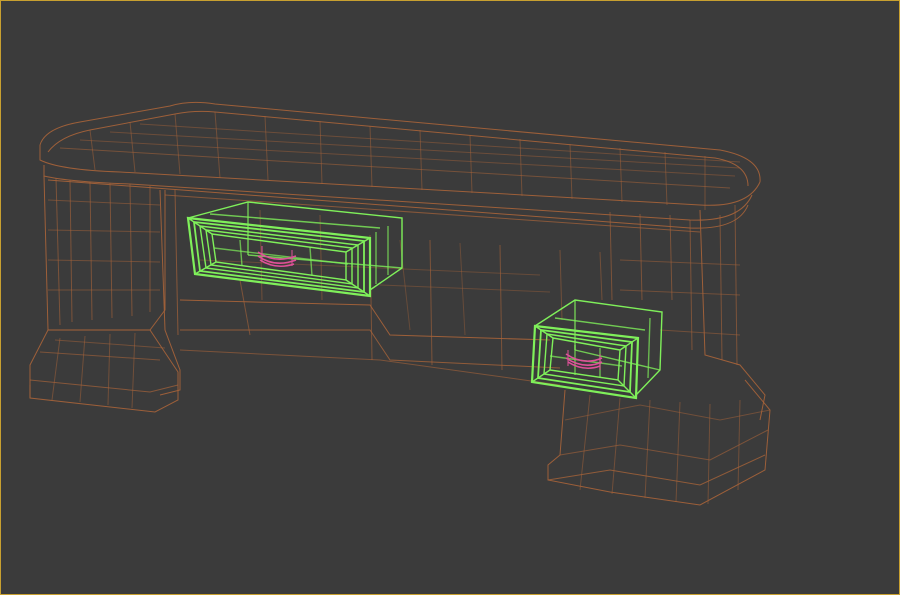 The image size is (900, 595). I want to click on drawer-handle-right-wireframe, so click(584, 360).